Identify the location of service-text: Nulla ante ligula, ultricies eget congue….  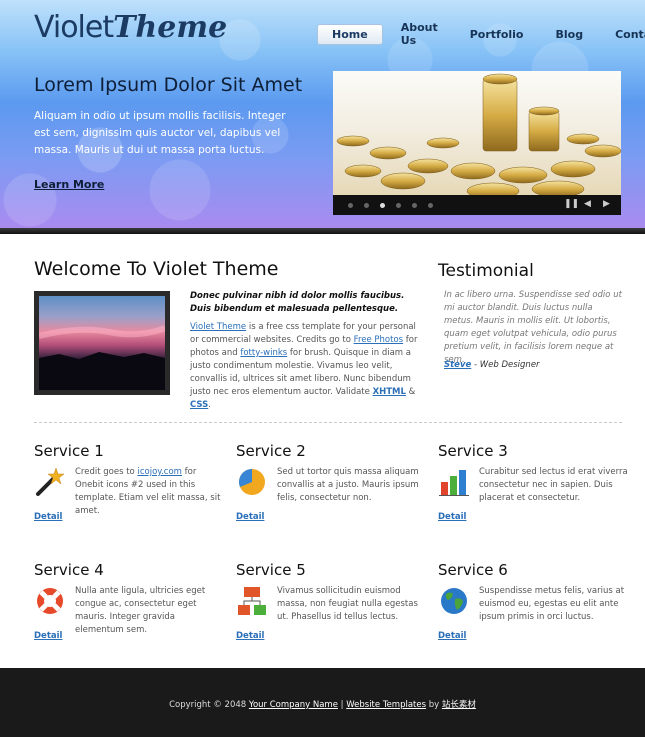
(140, 610).